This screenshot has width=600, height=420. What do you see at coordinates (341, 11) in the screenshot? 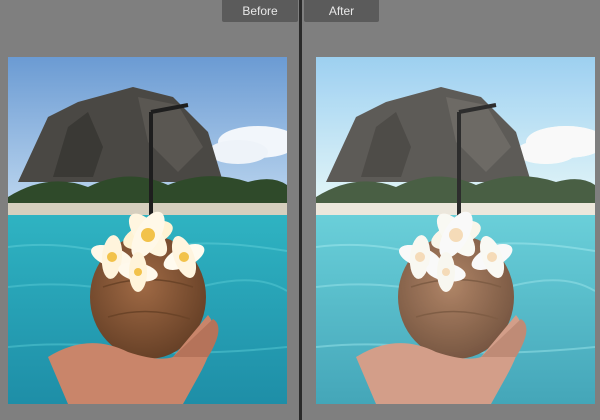
I see `after-label: After` at bounding box center [341, 11].